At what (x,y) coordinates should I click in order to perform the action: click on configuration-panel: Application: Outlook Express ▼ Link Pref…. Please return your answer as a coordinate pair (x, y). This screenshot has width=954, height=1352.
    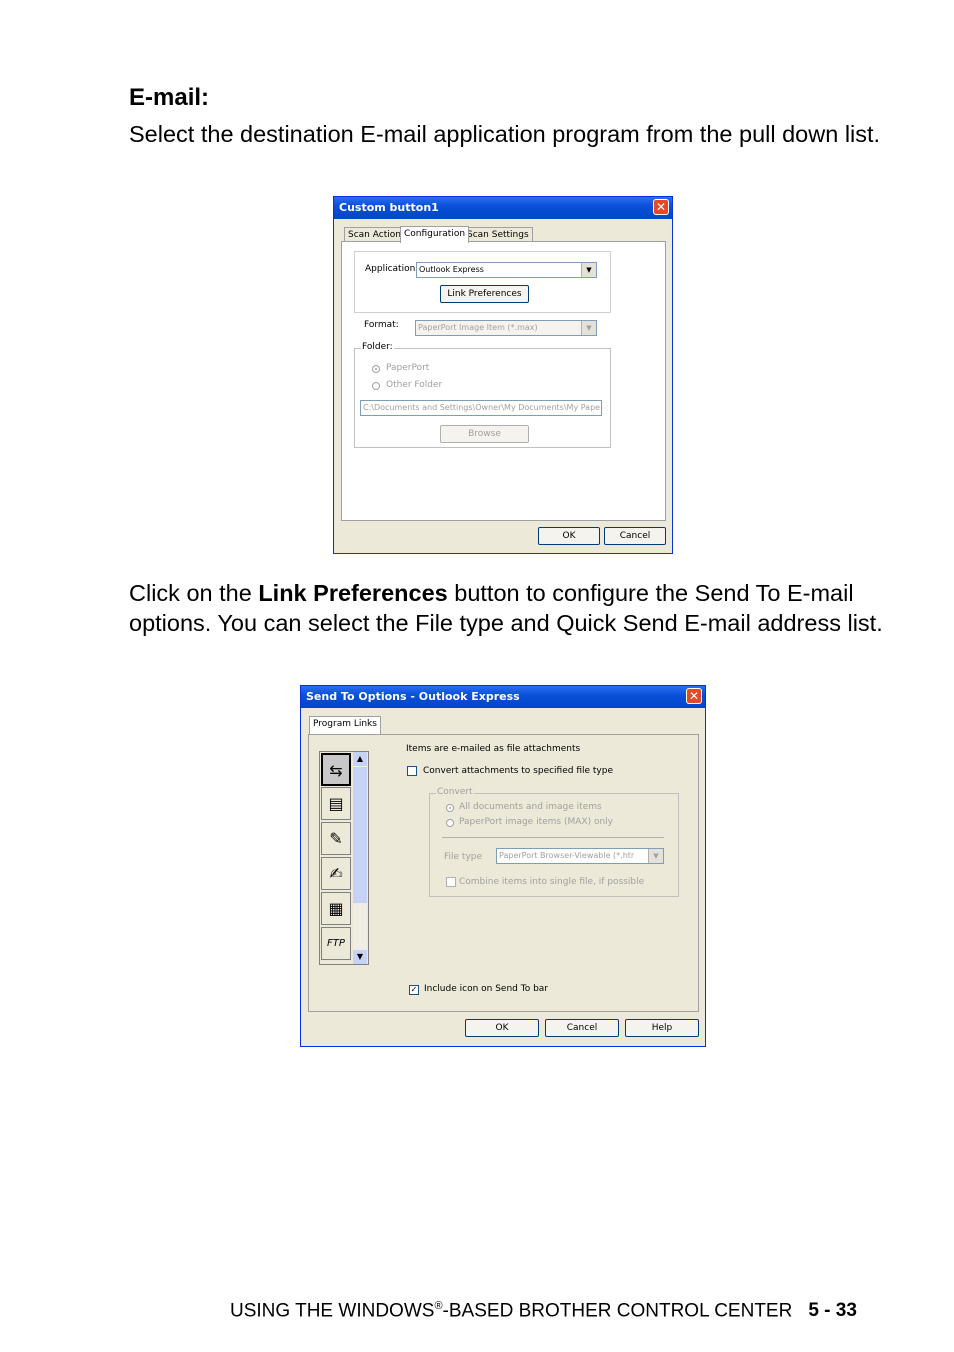
    Looking at the image, I should click on (503, 381).